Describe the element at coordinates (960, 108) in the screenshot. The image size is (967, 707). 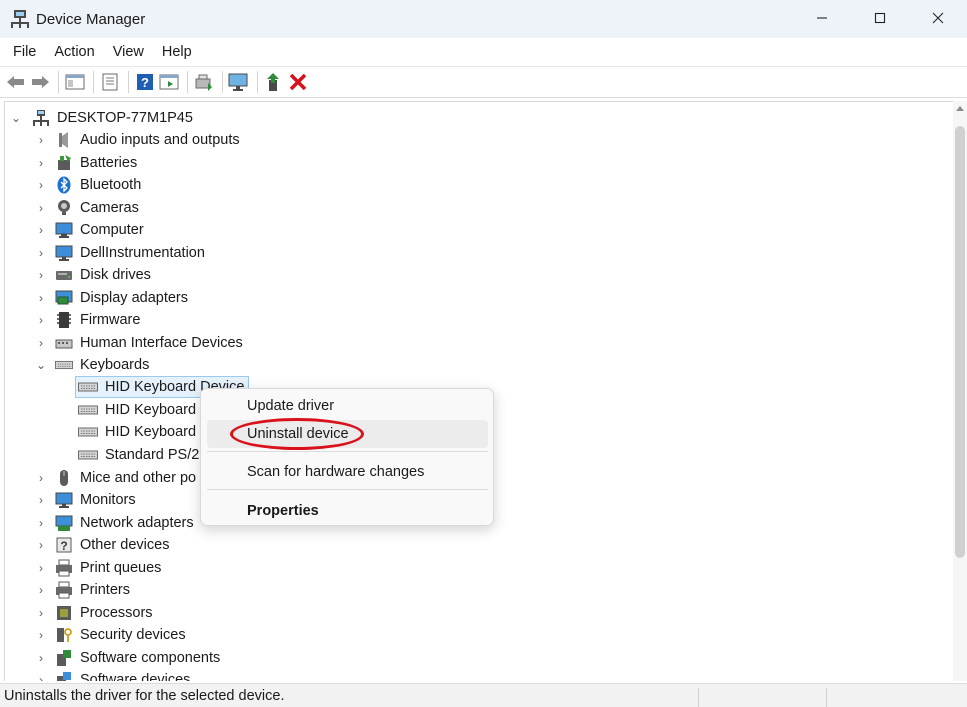
I see `scroll-up-arrow-icon` at that location.